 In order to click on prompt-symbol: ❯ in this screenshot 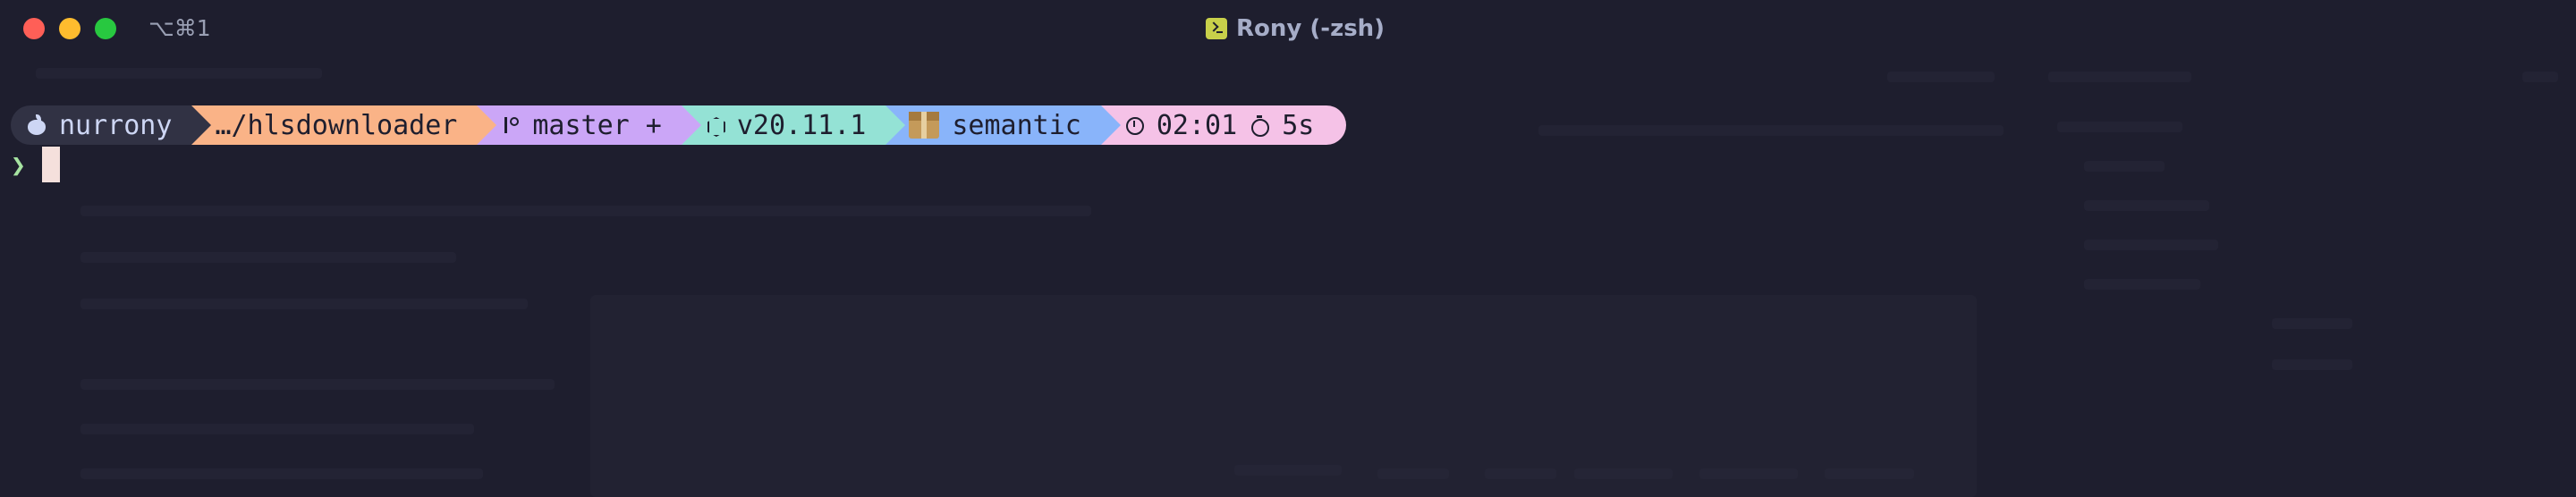, I will do `click(18, 164)`.